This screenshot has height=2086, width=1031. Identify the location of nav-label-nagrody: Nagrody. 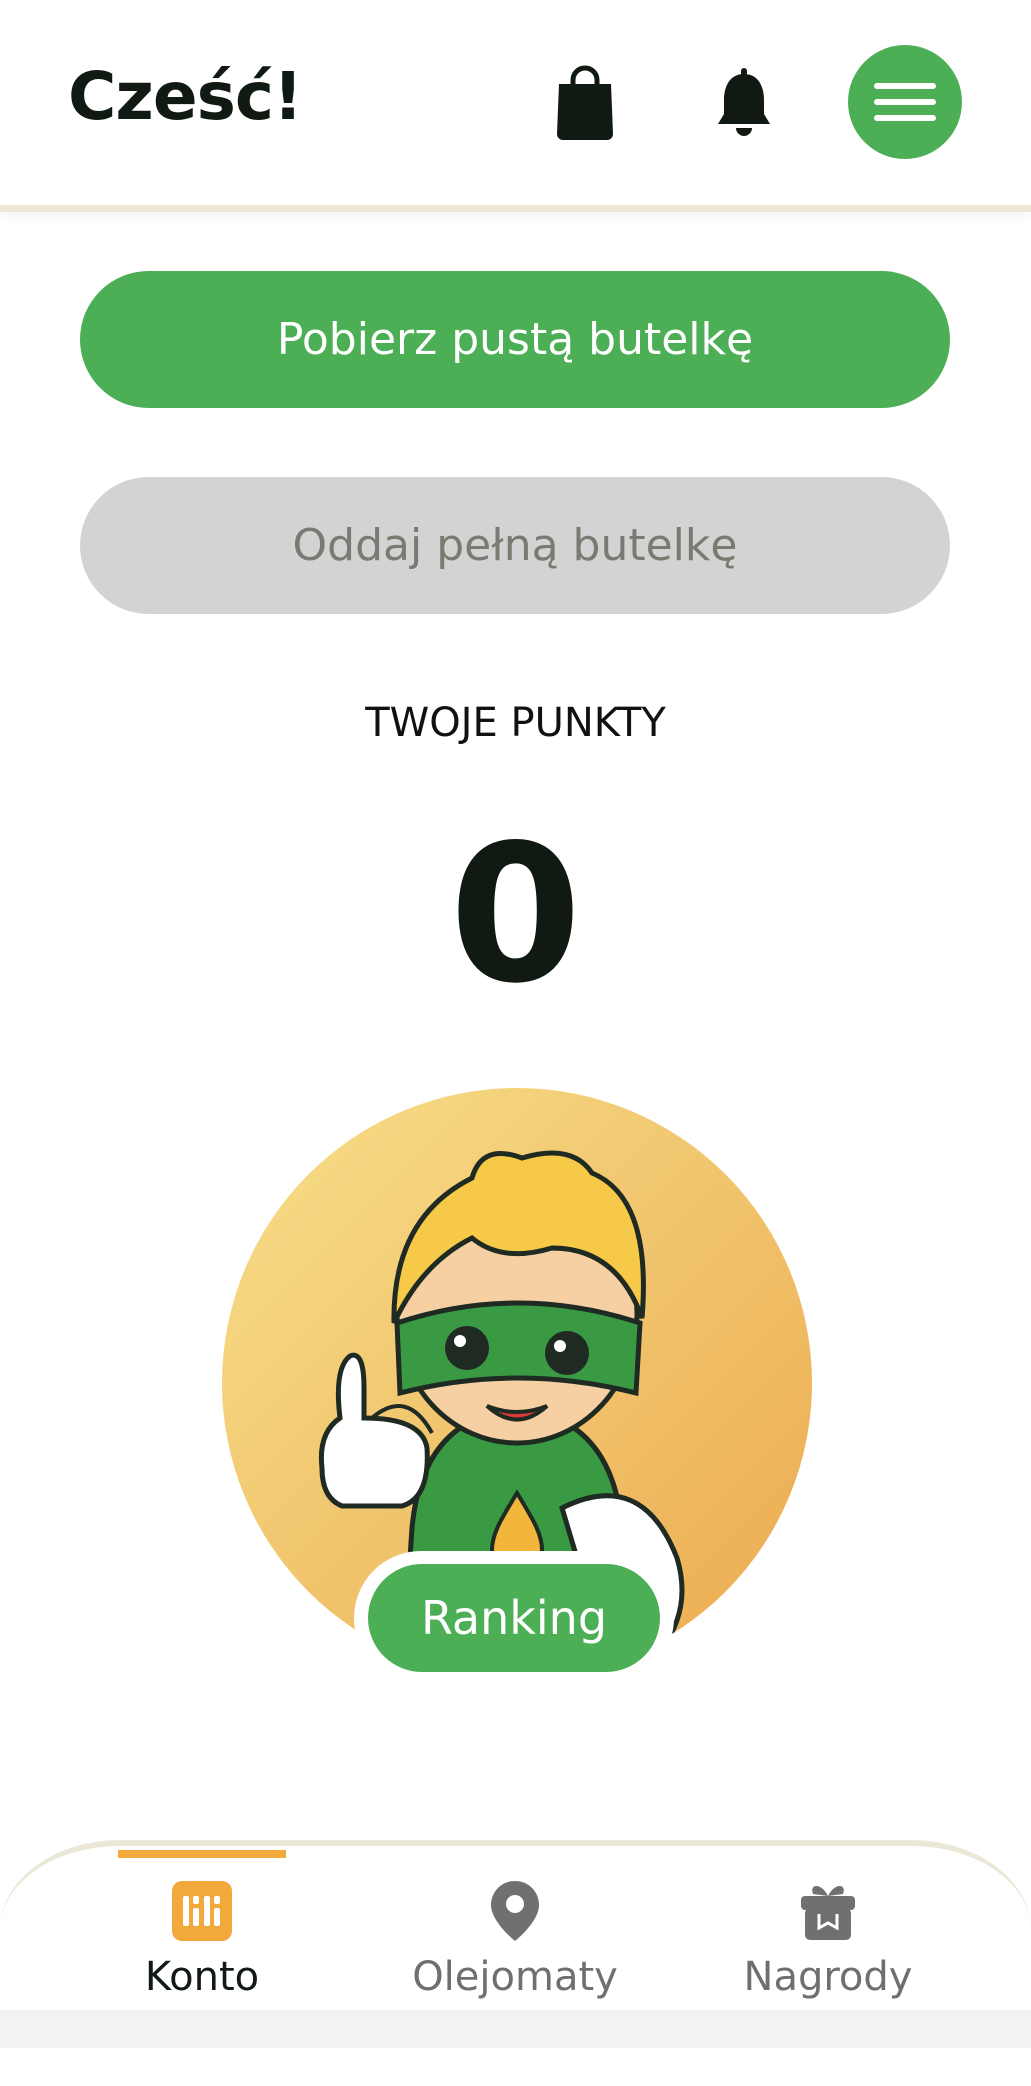
(828, 1977).